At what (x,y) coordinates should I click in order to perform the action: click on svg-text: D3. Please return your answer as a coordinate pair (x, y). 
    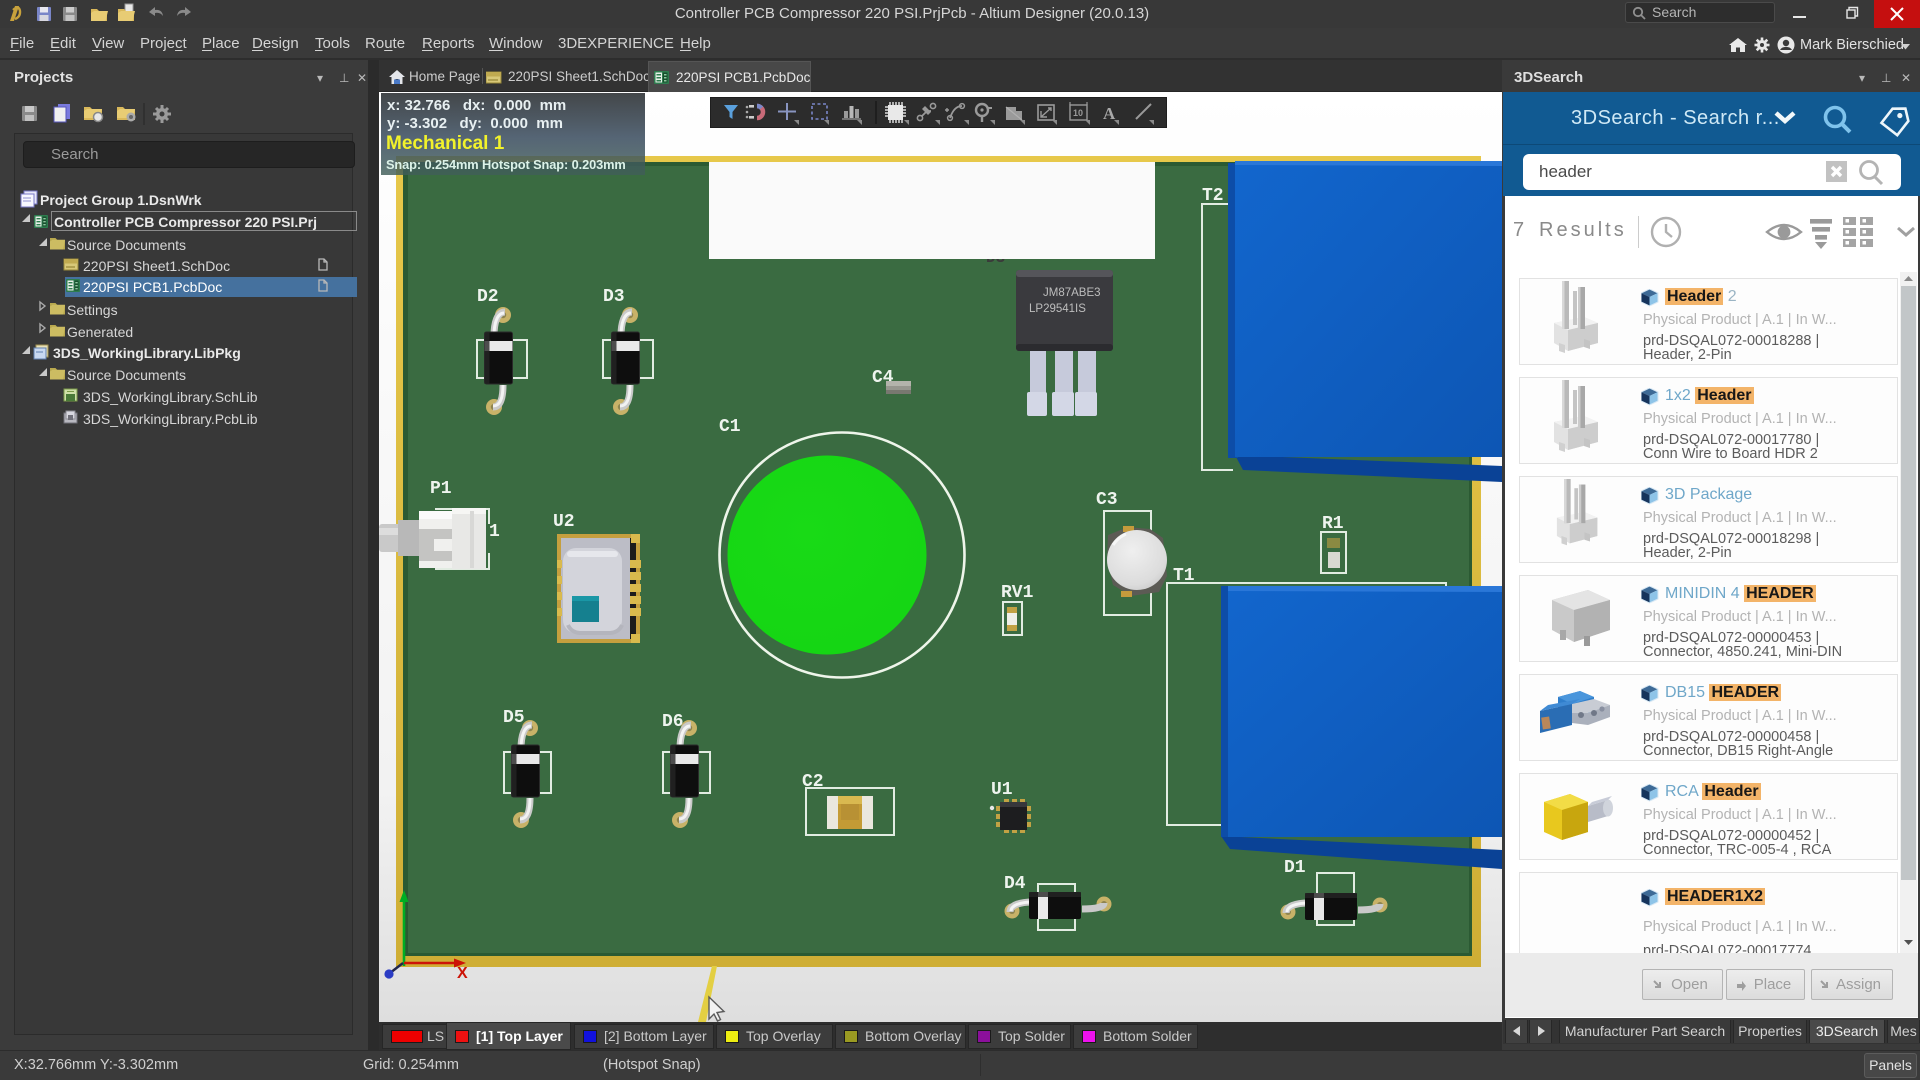
    Looking at the image, I should click on (614, 297).